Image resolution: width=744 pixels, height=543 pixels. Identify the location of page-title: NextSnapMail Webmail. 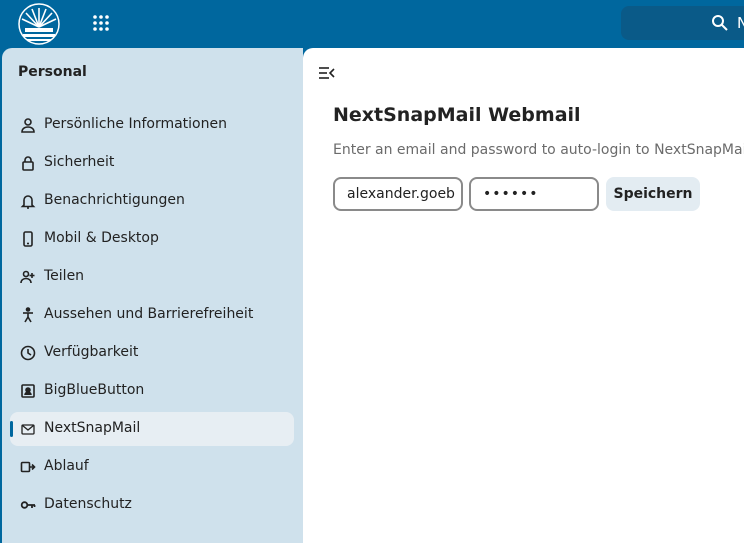
(457, 115).